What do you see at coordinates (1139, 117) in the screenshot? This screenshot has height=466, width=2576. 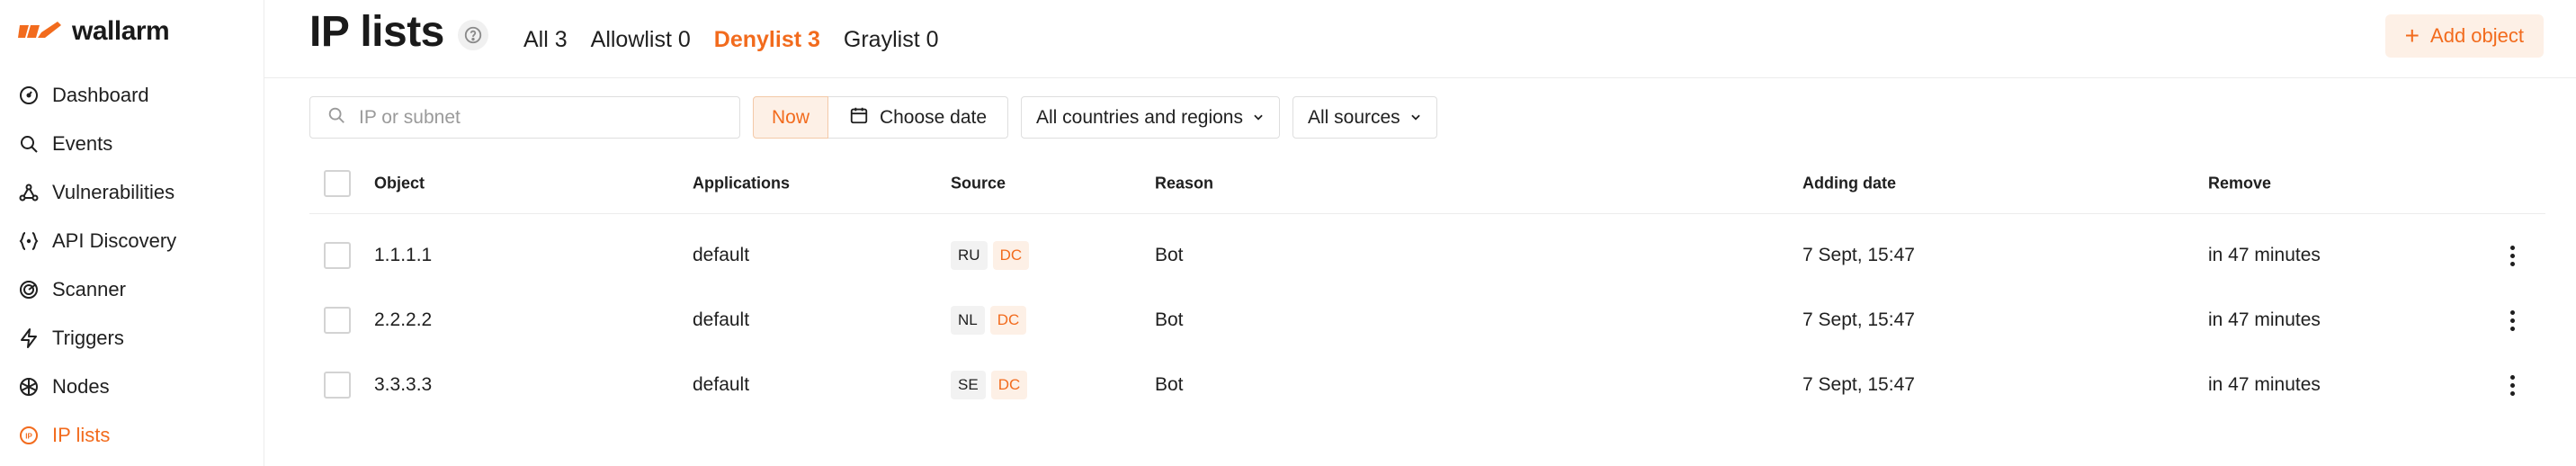 I see `countries-dropdown-label: All countries and regions` at bounding box center [1139, 117].